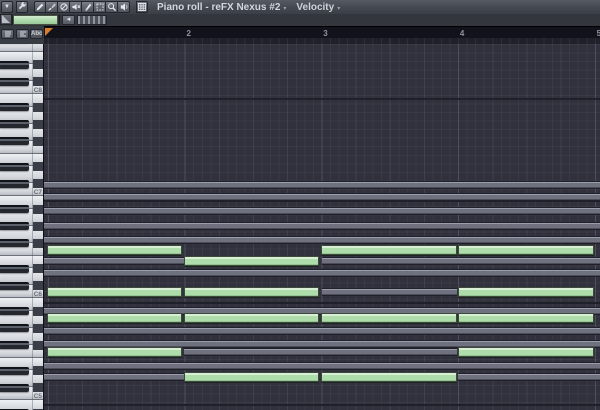  I want to click on keyboard-octave: C7, so click(21, 145).